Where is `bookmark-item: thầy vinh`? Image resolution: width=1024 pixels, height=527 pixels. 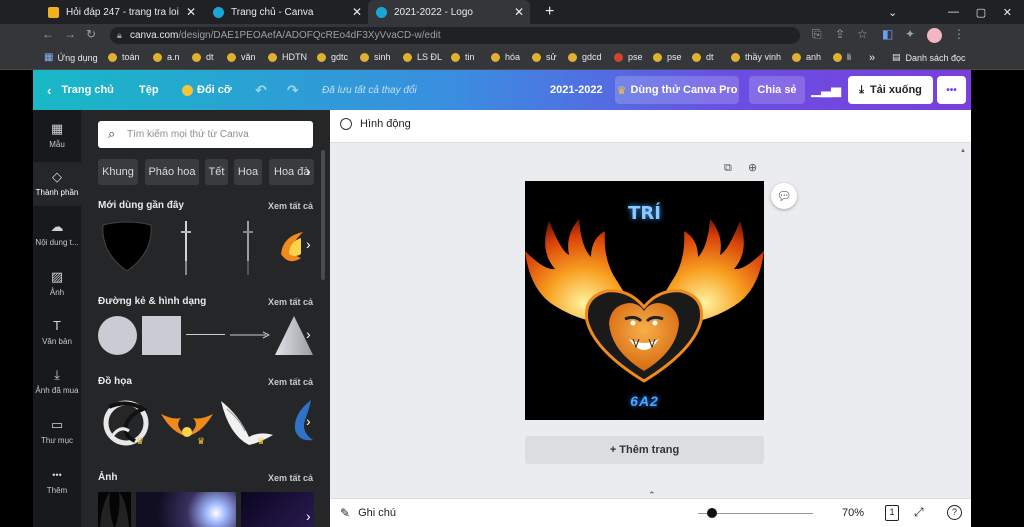 bookmark-item: thầy vinh is located at coordinates (756, 57).